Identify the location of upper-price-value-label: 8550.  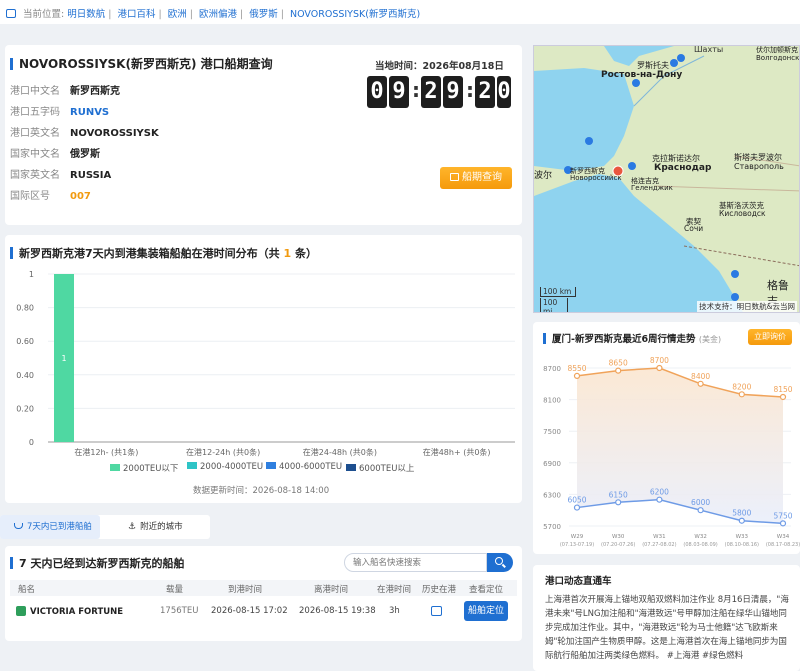
(576, 368).